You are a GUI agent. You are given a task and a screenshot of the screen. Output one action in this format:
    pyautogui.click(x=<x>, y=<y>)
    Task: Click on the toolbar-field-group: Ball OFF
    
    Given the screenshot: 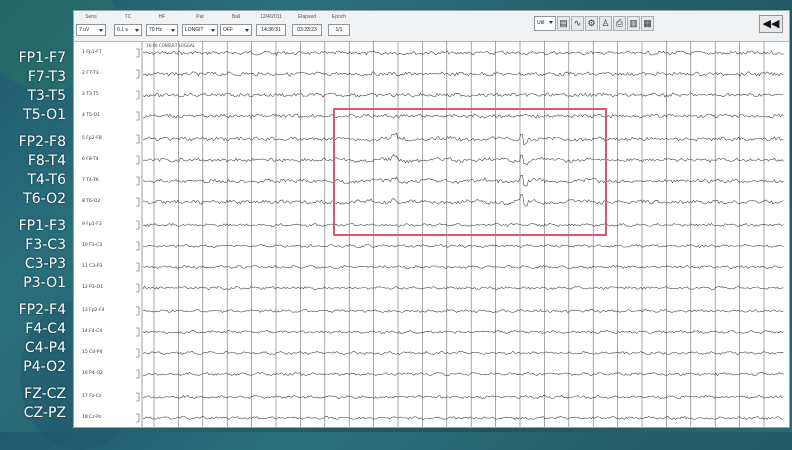 What is the action you would take?
    pyautogui.click(x=236, y=26)
    